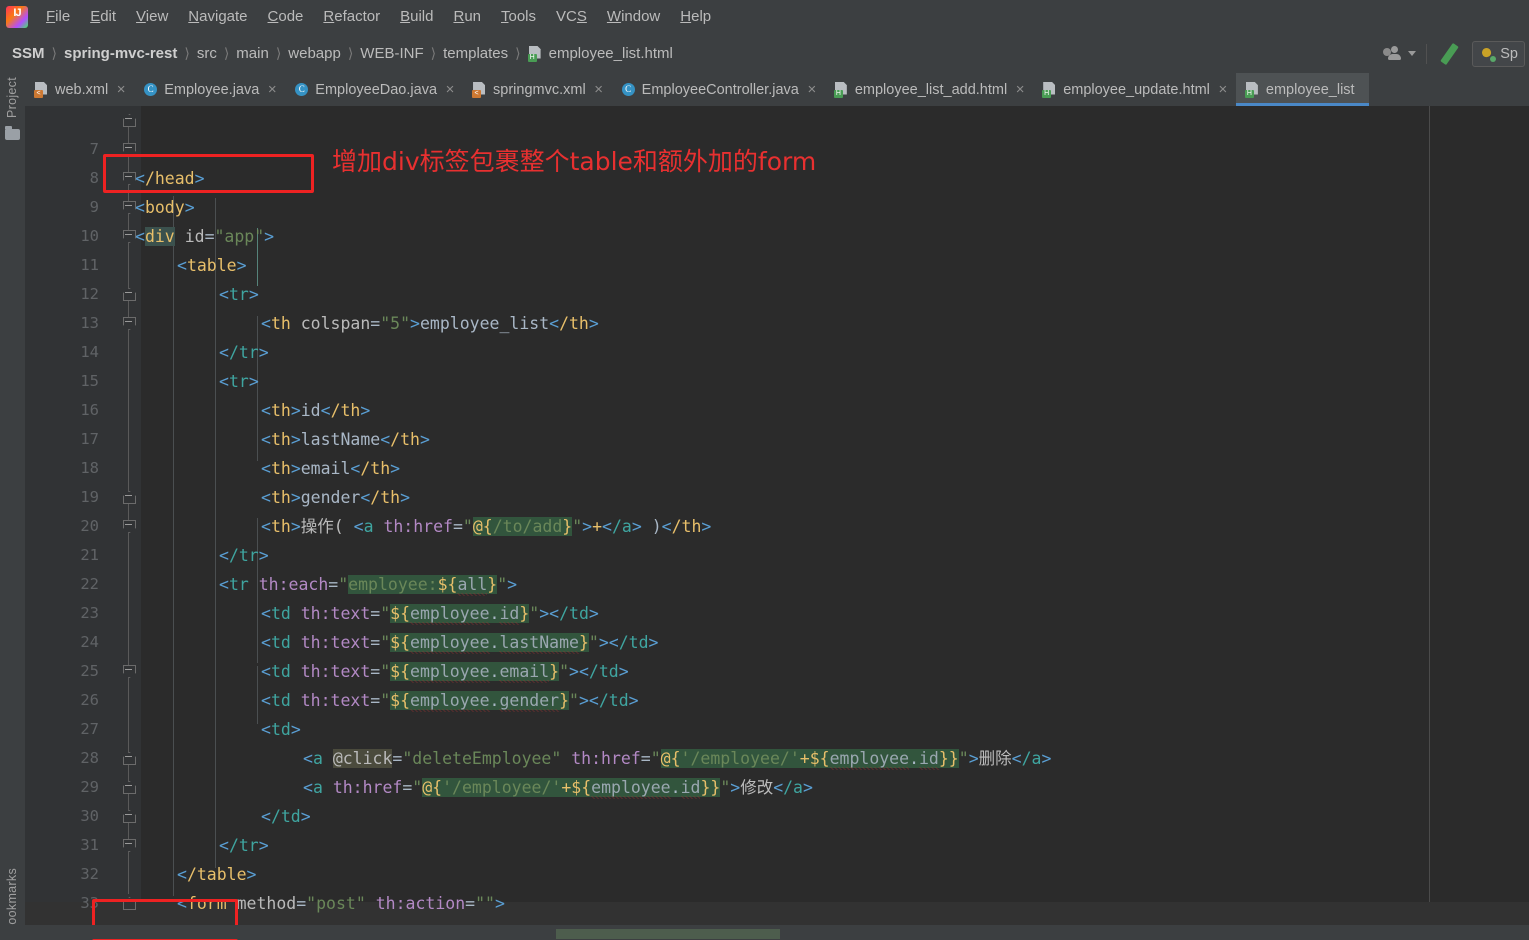 This screenshot has width=1529, height=940. I want to click on menu-help: Help, so click(695, 17).